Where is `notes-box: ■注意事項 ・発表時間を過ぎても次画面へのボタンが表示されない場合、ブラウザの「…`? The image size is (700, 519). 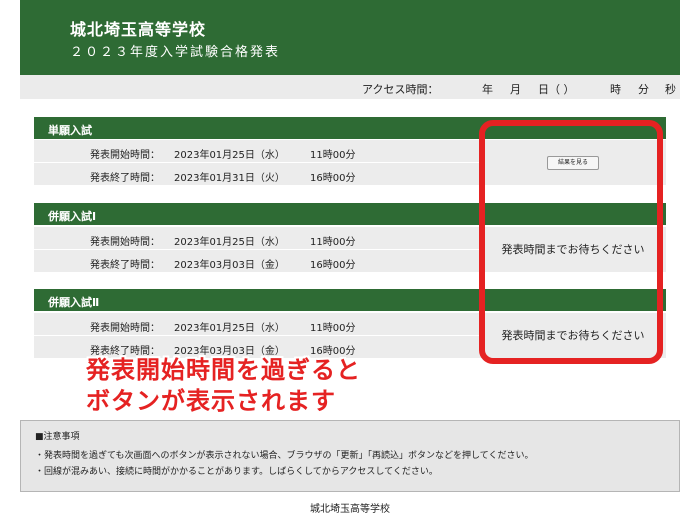
notes-box: ■注意事項 ・発表時間を過ぎても次画面へのボタンが表示されない場合、ブラウザの「… is located at coordinates (350, 456).